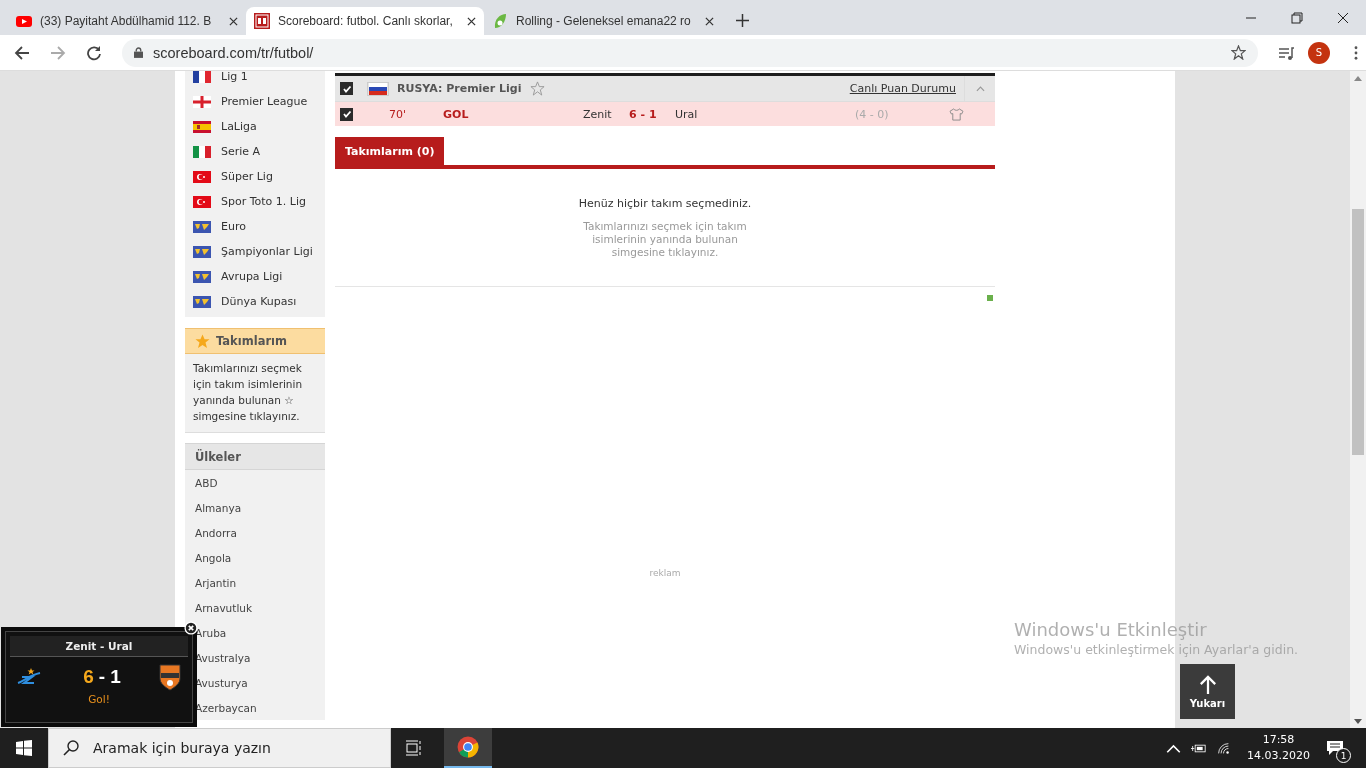  Describe the element at coordinates (990, 298) in the screenshot. I see `ad-marker` at that location.